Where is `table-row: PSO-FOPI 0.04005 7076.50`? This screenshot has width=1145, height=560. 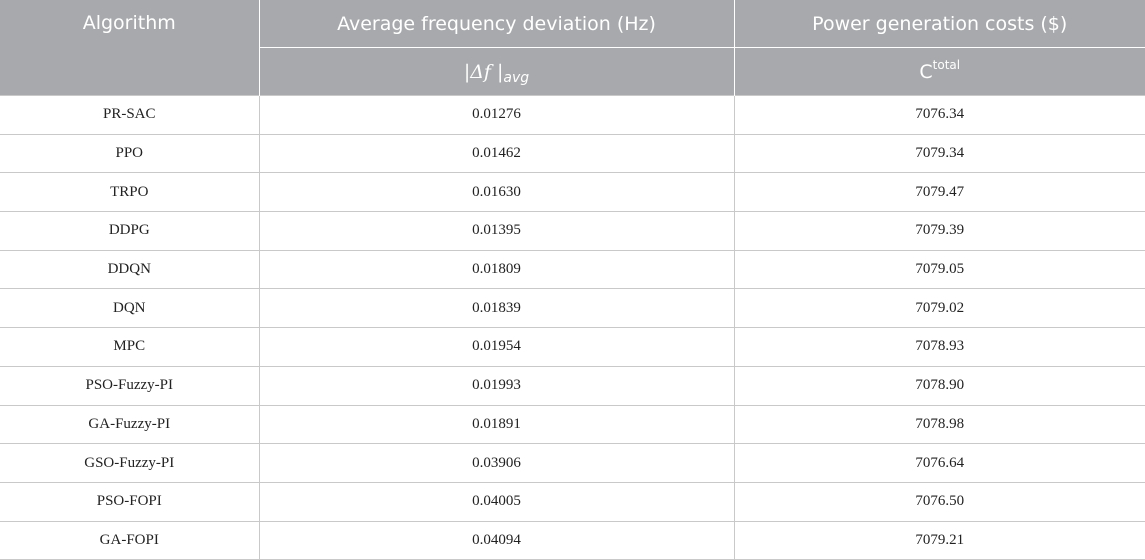 table-row: PSO-FOPI 0.04005 7076.50 is located at coordinates (572, 501).